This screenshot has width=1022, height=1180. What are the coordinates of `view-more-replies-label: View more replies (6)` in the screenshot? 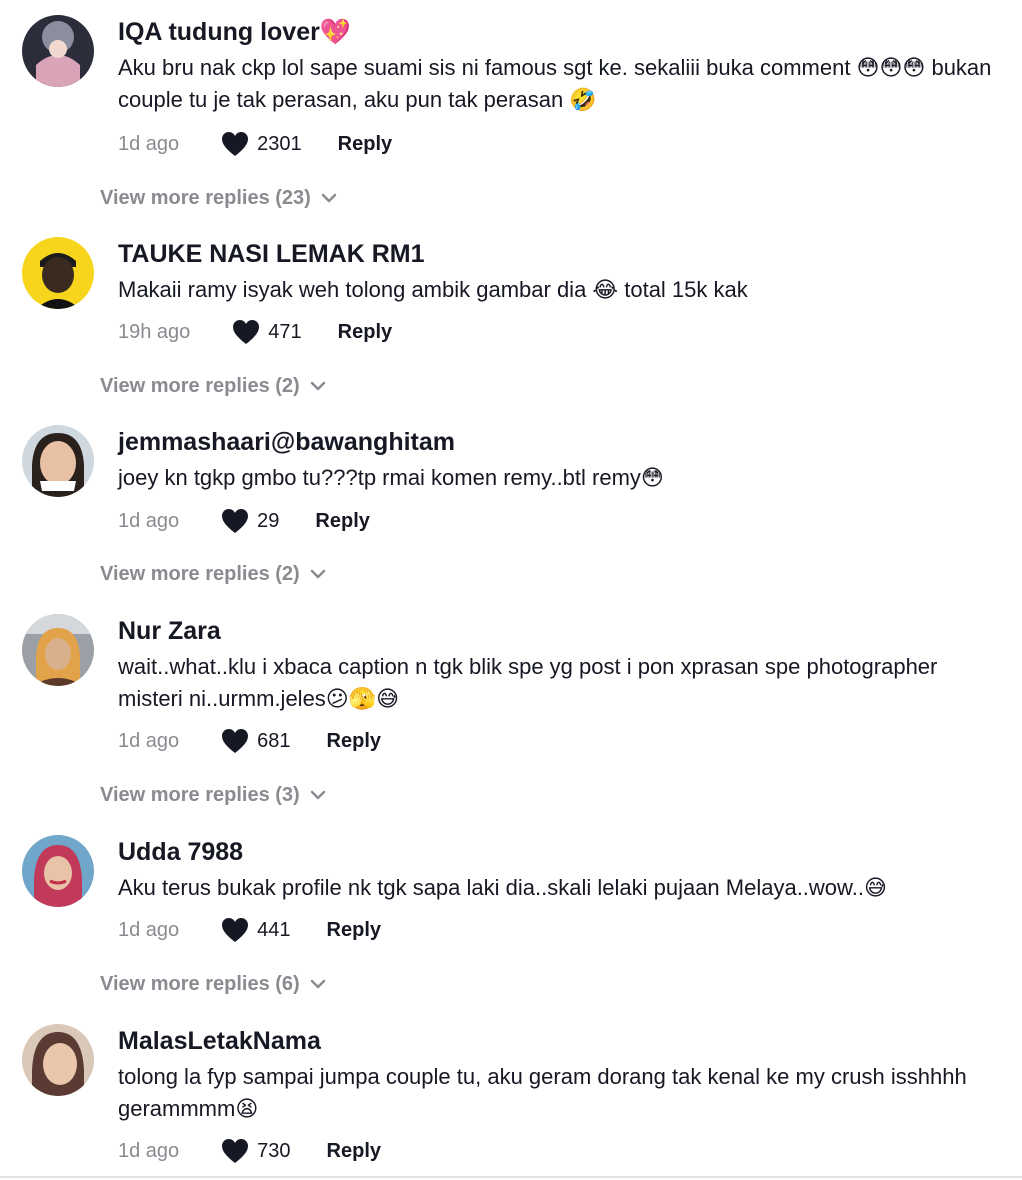 It's located at (200, 983).